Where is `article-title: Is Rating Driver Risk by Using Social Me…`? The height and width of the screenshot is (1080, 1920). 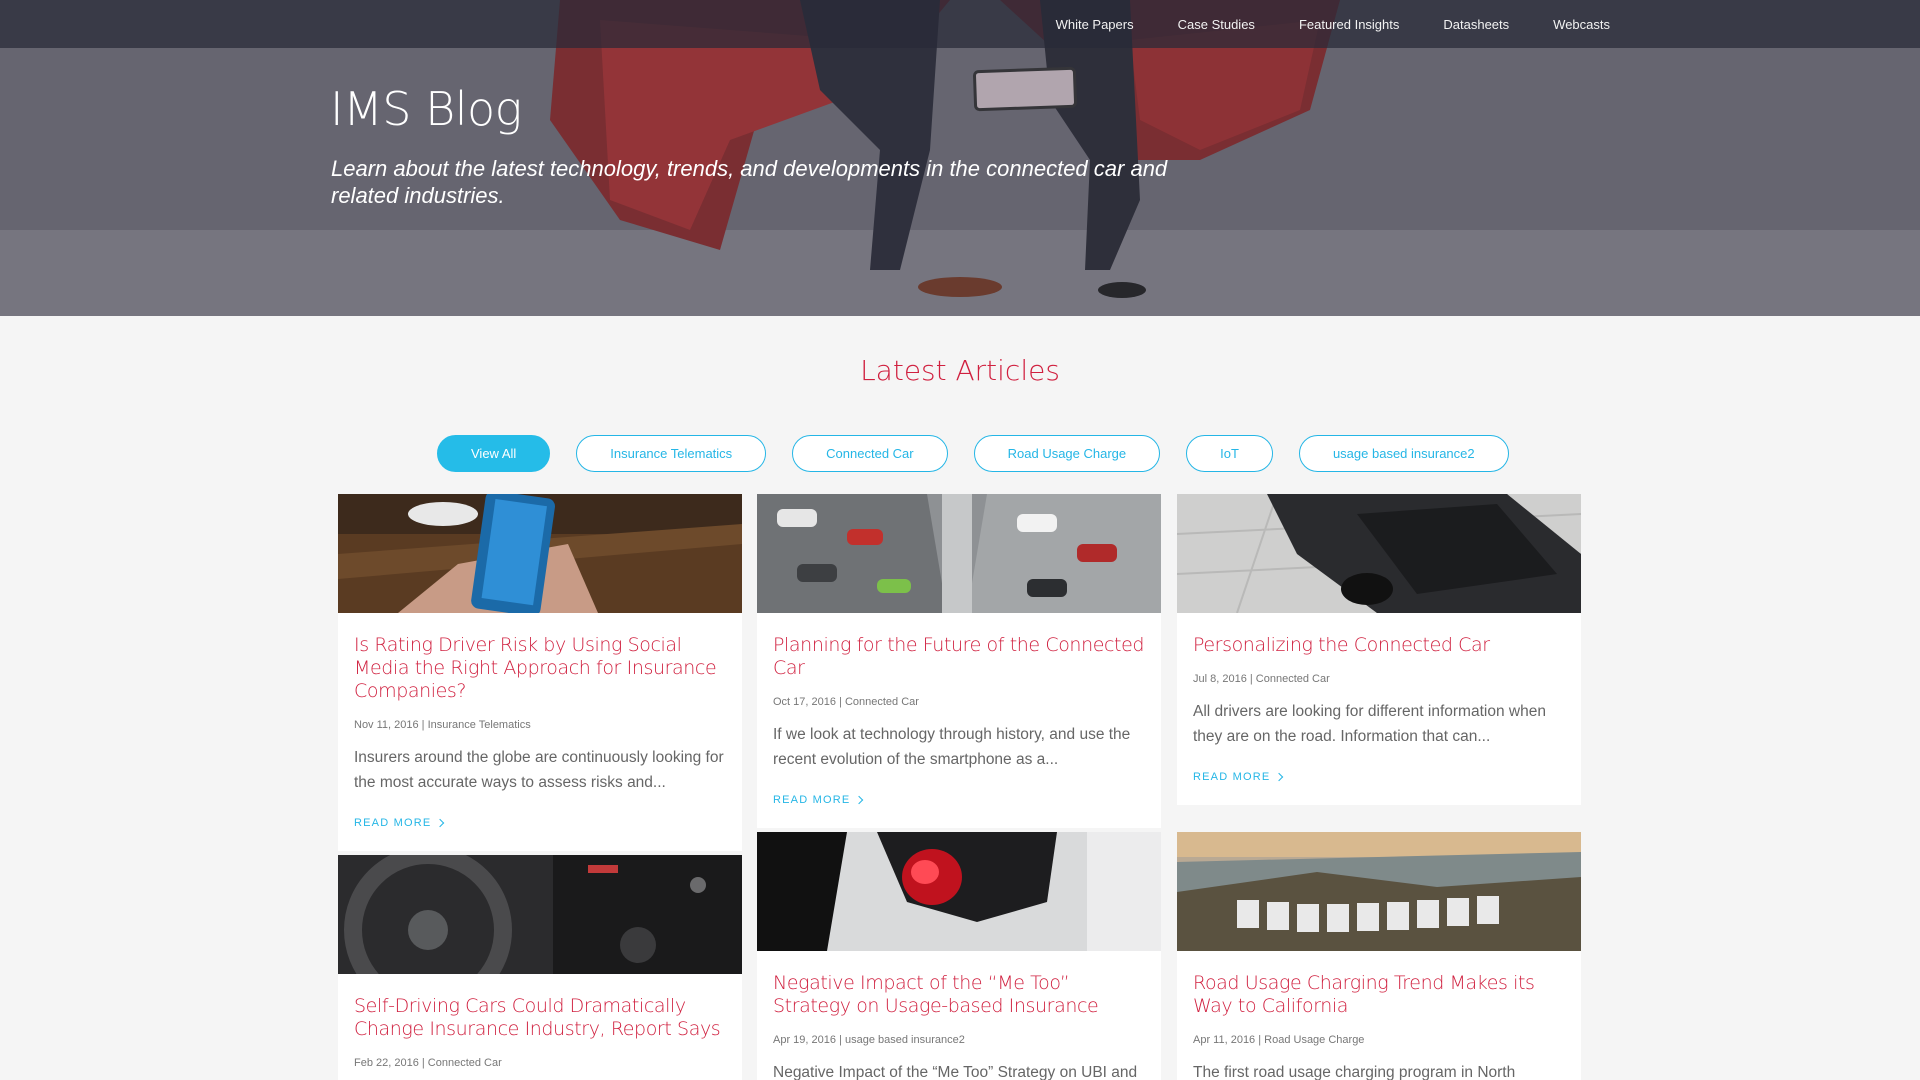 article-title: Is Rating Driver Risk by Using Social Me… is located at coordinates (540, 668).